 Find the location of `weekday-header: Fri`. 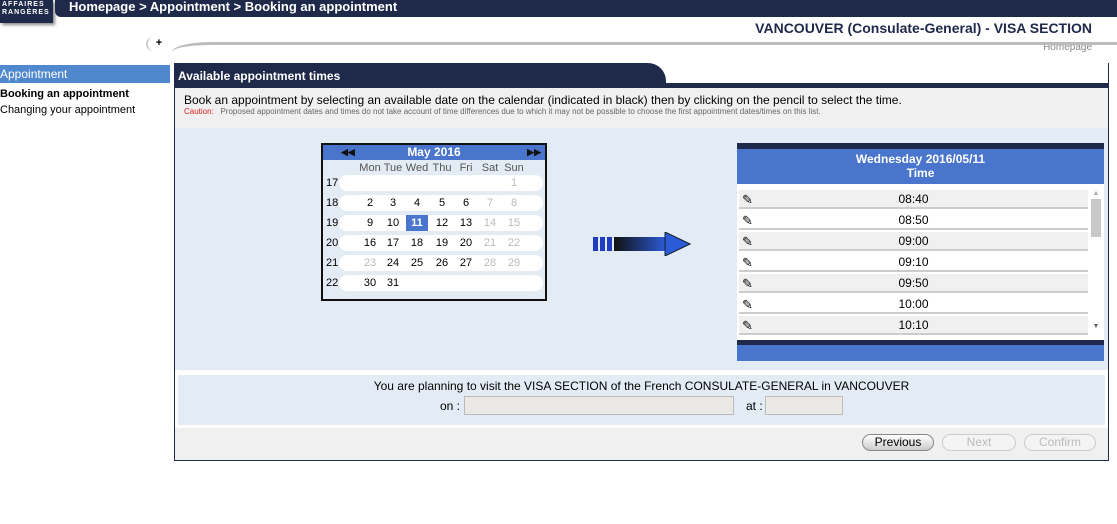

weekday-header: Fri is located at coordinates (466, 168).